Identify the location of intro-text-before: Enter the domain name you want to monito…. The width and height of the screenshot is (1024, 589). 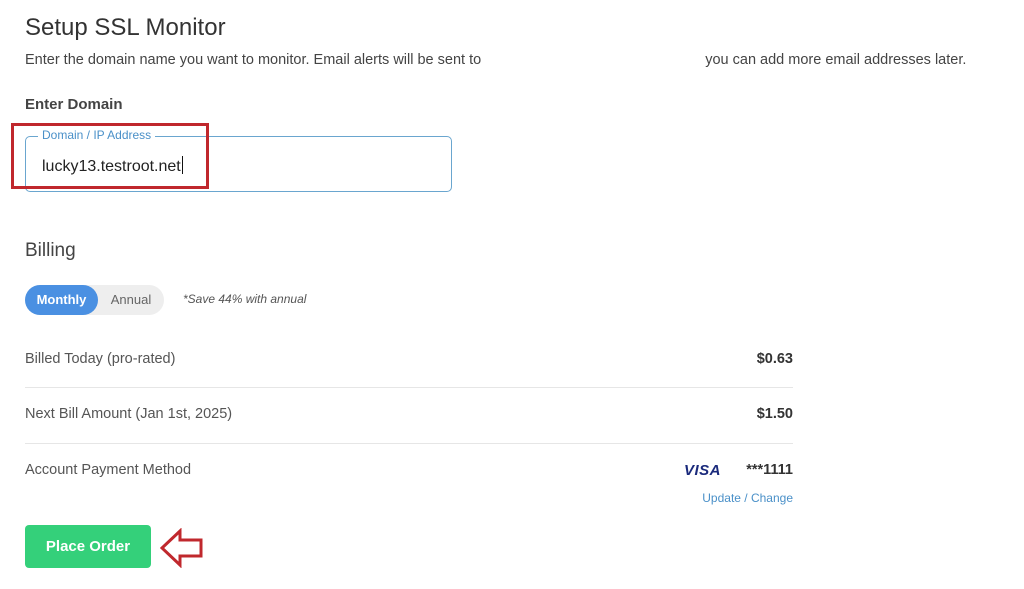
(253, 60).